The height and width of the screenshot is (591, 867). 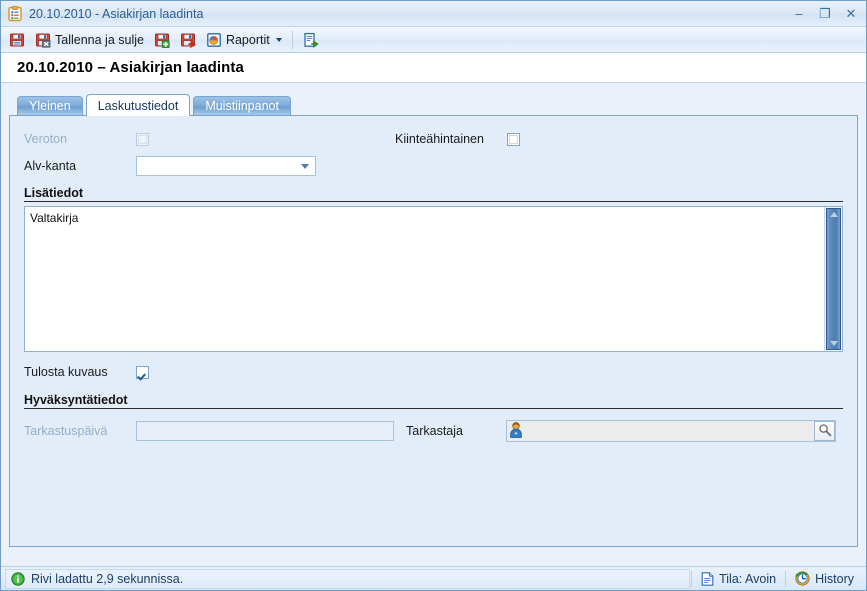 What do you see at coordinates (15, 13) in the screenshot?
I see `clipboard-icon` at bounding box center [15, 13].